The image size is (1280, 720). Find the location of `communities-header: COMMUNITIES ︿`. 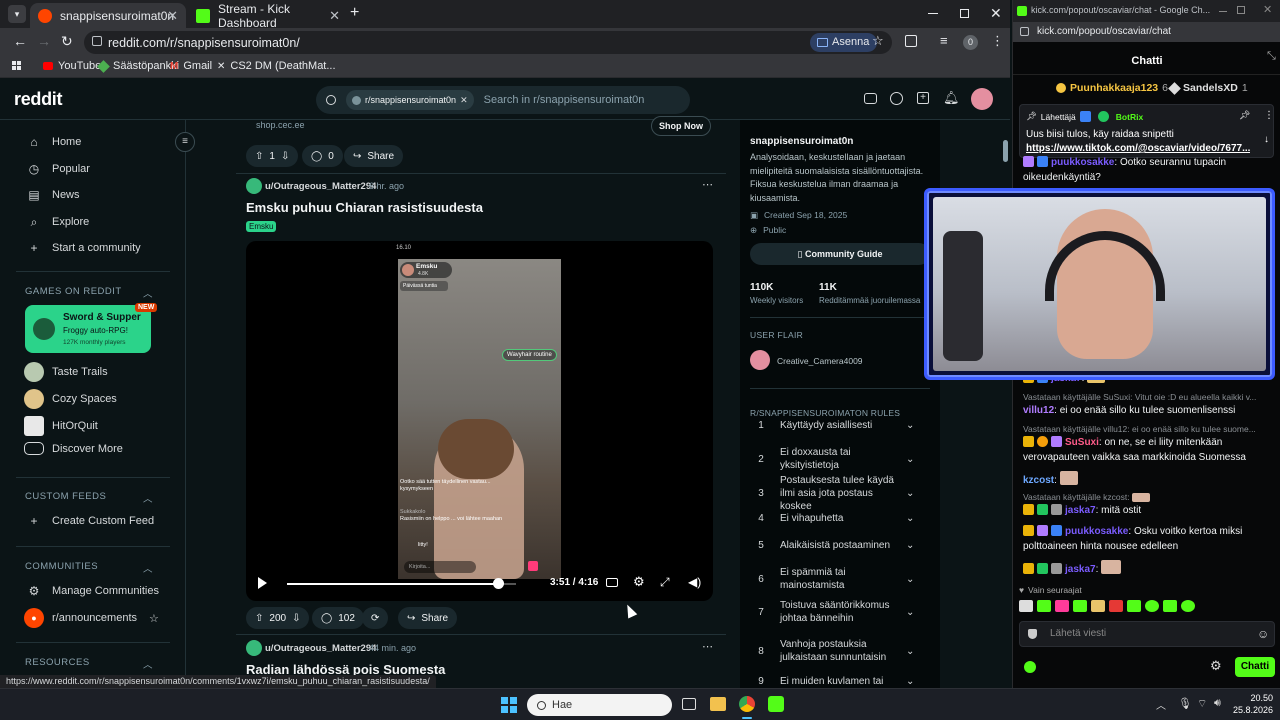

communities-header: COMMUNITIES ︿ is located at coordinates (89, 568).